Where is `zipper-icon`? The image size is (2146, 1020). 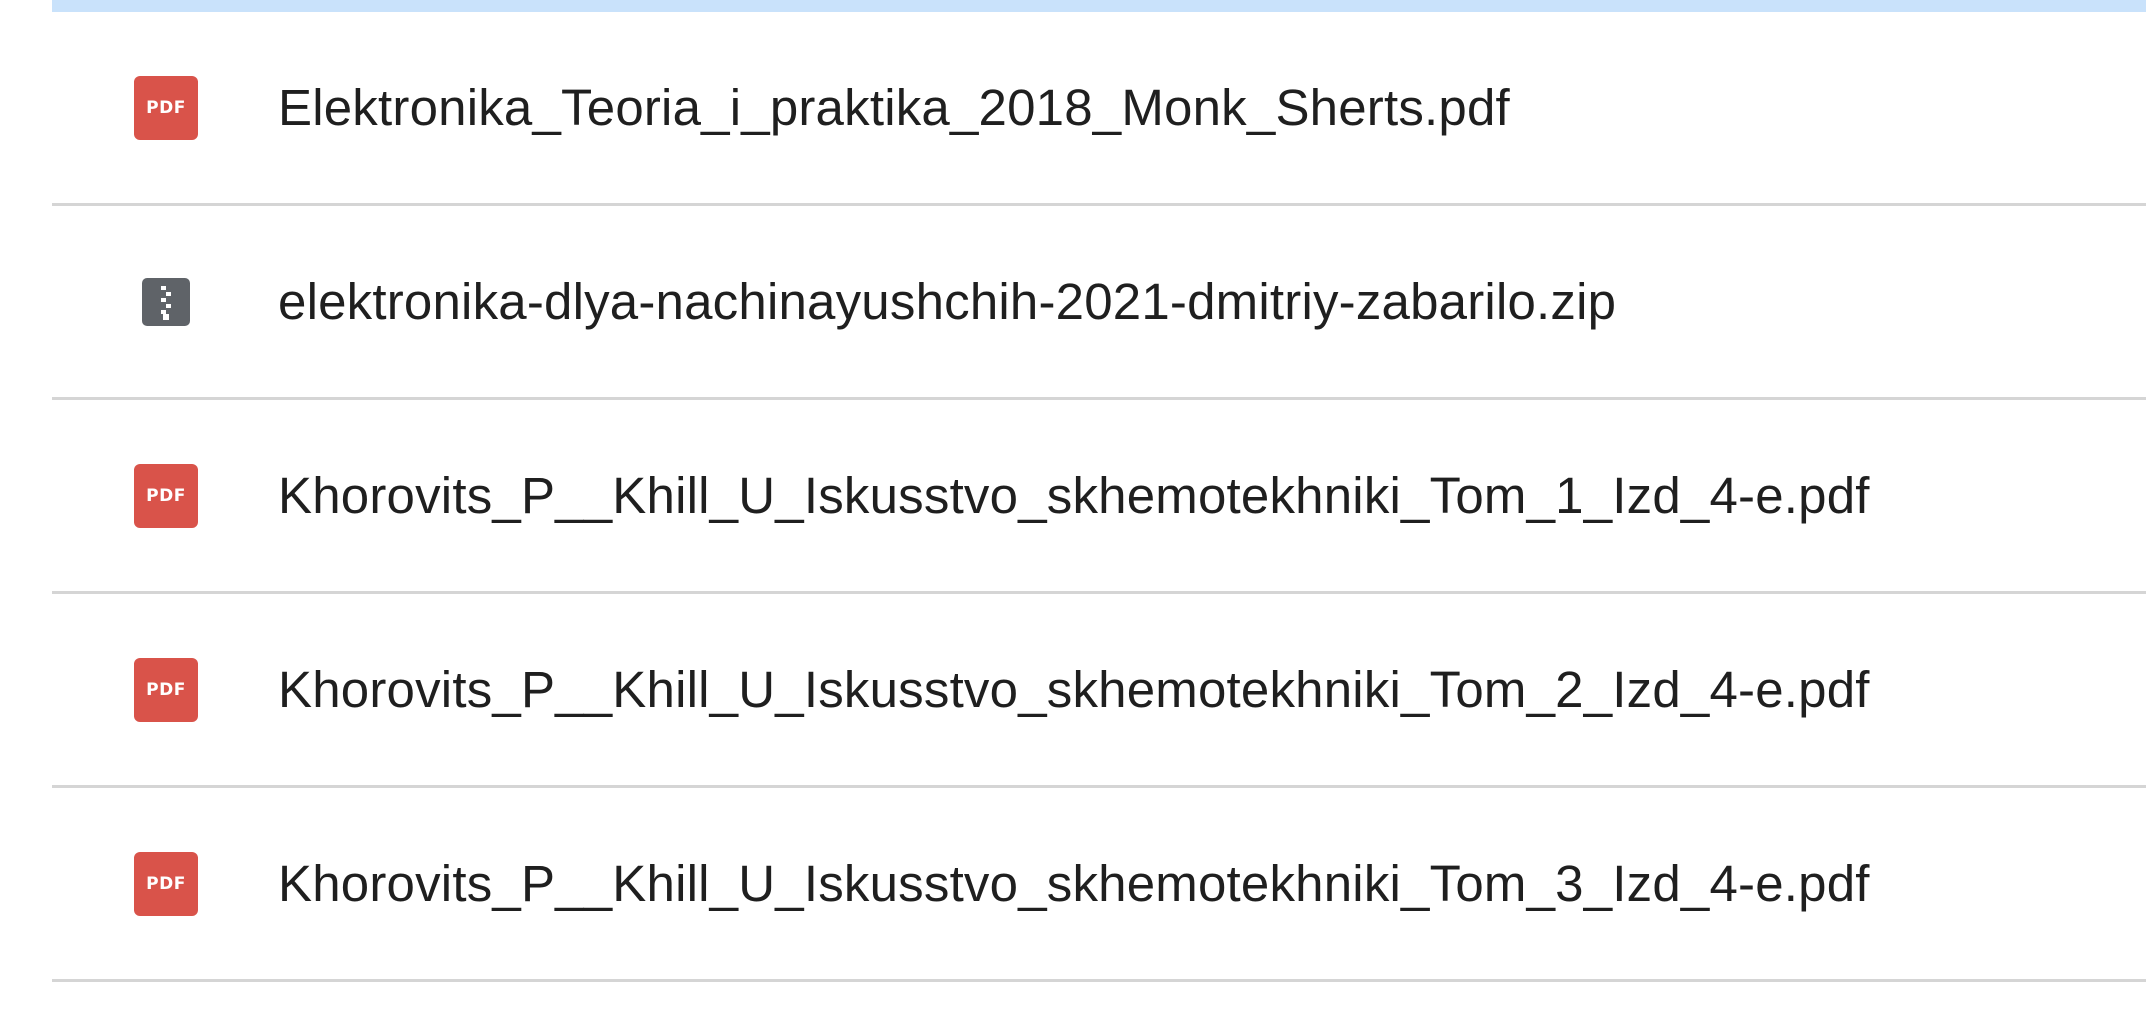 zipper-icon is located at coordinates (166, 302).